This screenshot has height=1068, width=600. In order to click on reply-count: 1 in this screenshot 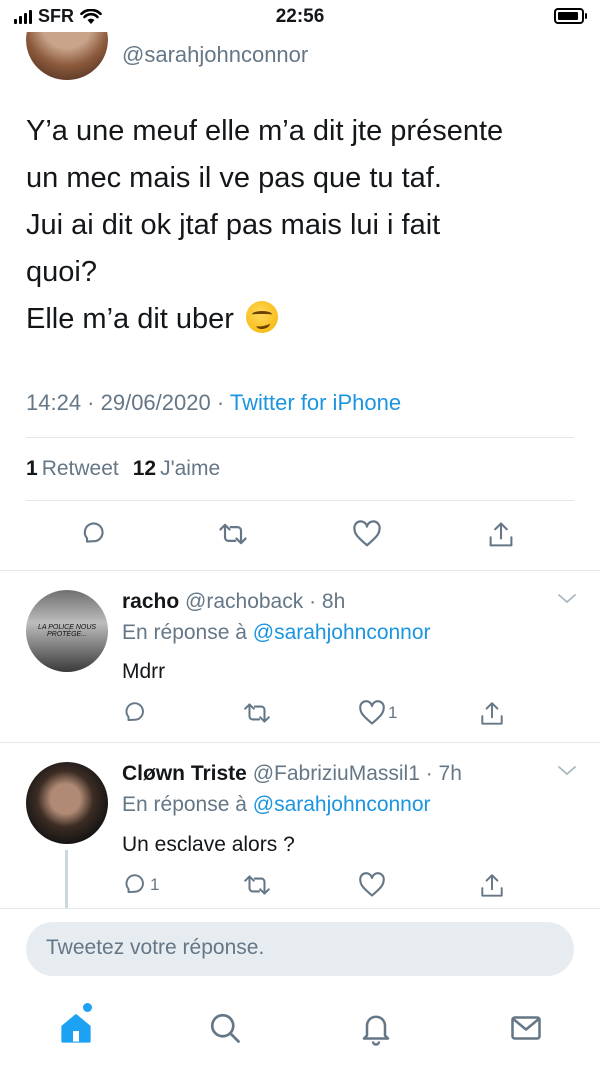, I will do `click(155, 884)`.